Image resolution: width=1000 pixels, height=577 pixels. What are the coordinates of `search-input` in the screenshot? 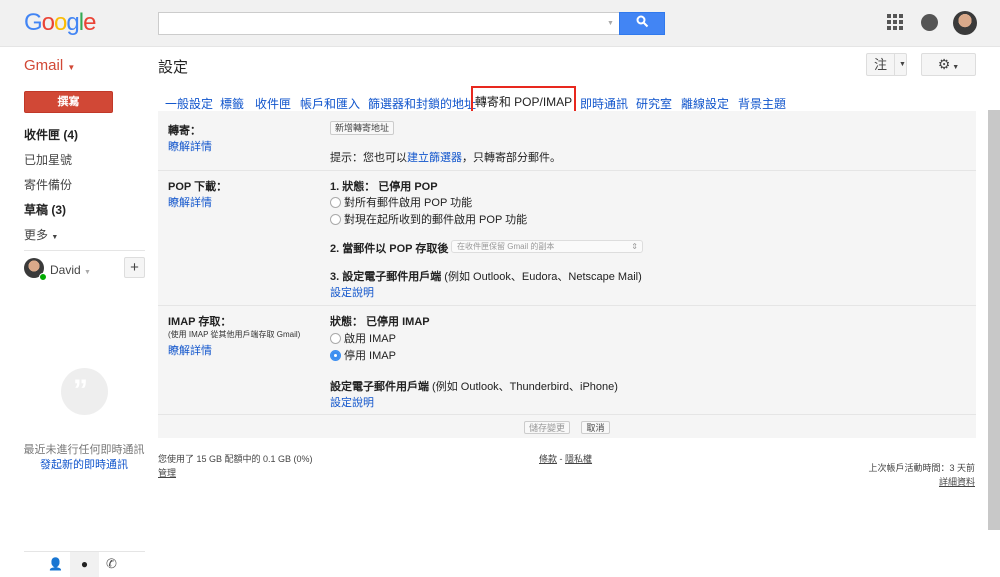 It's located at (389, 23).